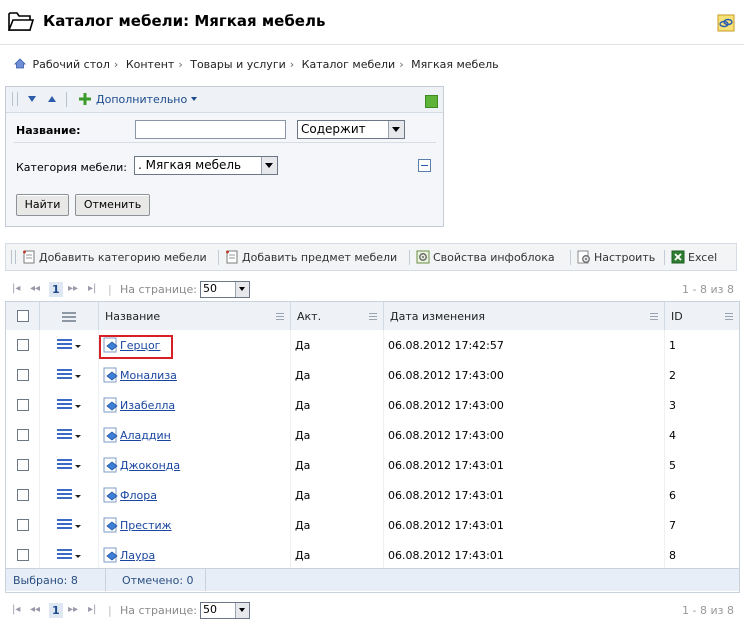  Describe the element at coordinates (206, 165) in the screenshot. I see `category-select: . Мягкая мебель` at that location.